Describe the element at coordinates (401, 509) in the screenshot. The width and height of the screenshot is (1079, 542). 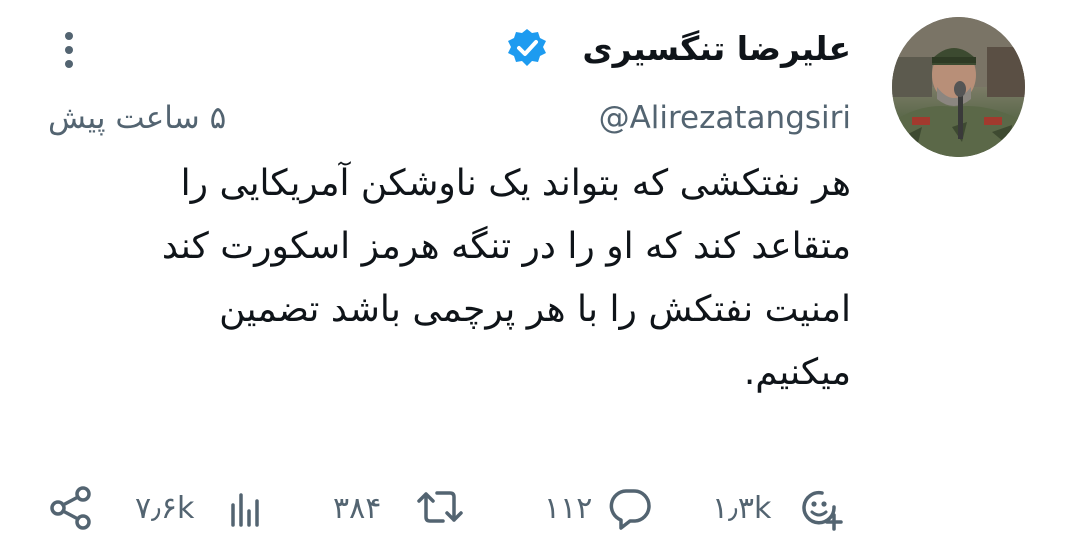
I see `retweet-button: ۳۸۴` at that location.